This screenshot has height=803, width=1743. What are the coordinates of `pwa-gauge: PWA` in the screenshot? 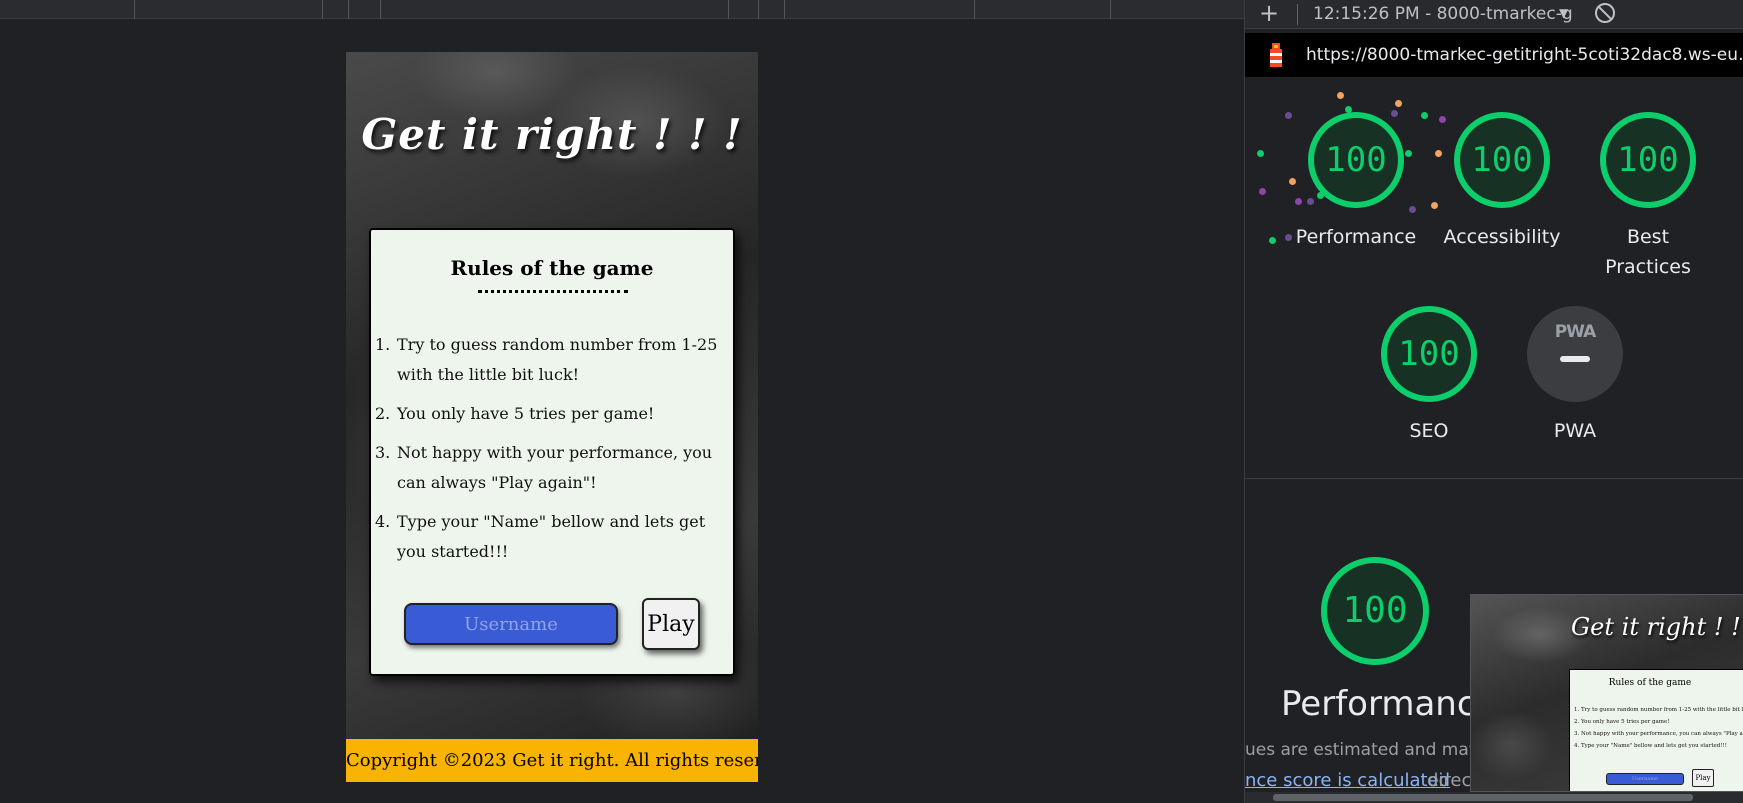 It's located at (1575, 354).